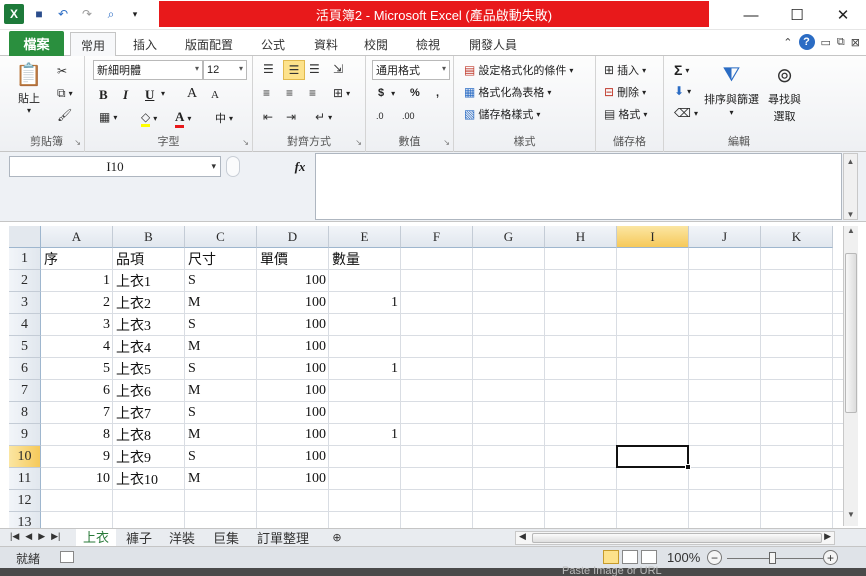  What do you see at coordinates (806, 42) in the screenshot?
I see `help-icon: ?` at bounding box center [806, 42].